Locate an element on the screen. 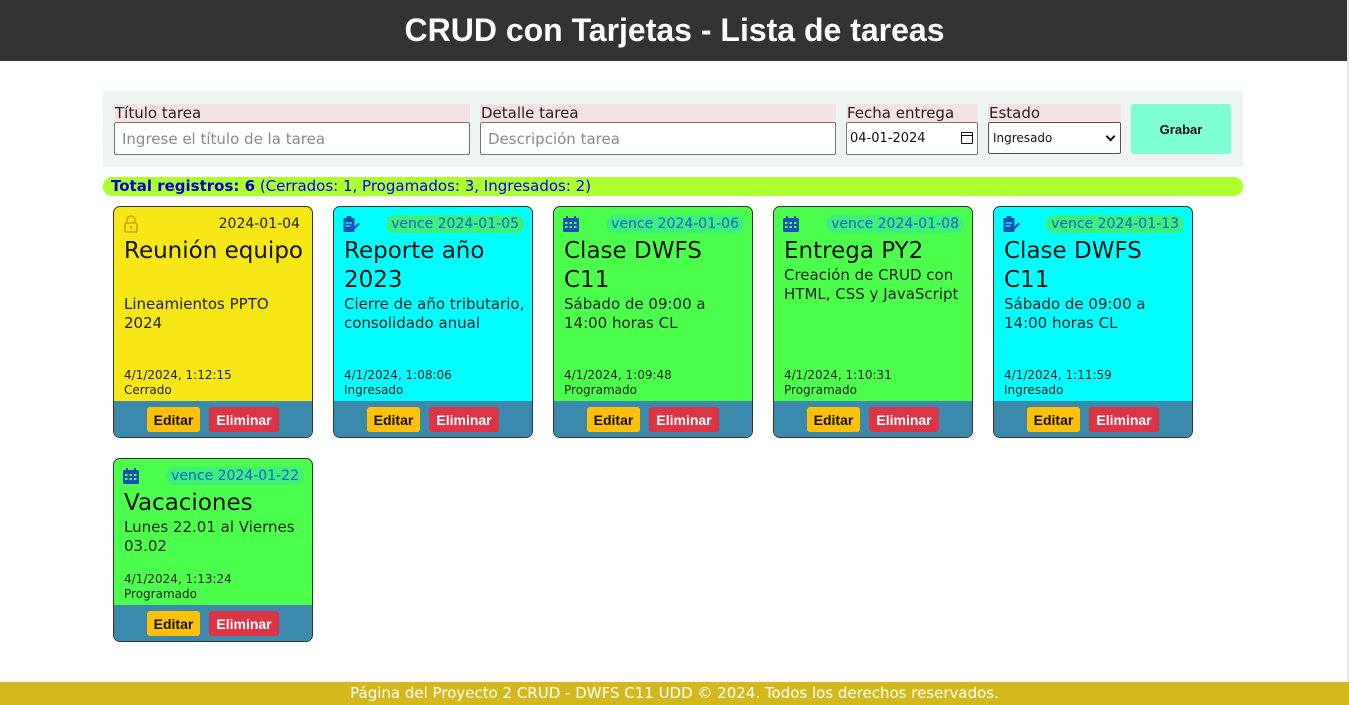  page-title: CRUD con Tarjetas - Lista de tareas is located at coordinates (674, 30).